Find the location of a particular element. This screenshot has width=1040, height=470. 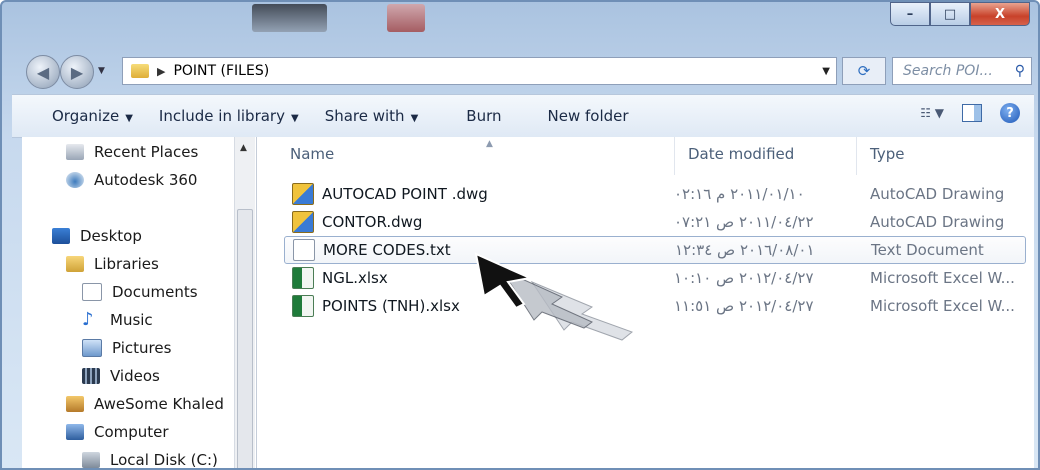

sidebar-item-videos: Videos is located at coordinates (121, 376).